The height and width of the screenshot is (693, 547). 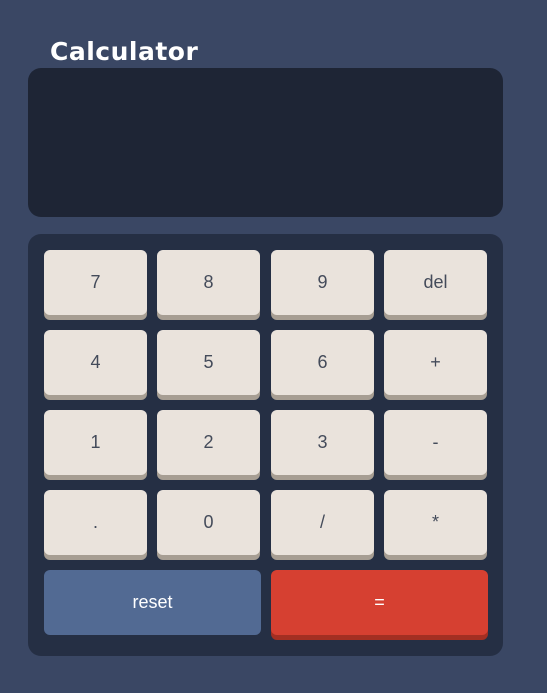 What do you see at coordinates (208, 522) in the screenshot?
I see `key-0: 0` at bounding box center [208, 522].